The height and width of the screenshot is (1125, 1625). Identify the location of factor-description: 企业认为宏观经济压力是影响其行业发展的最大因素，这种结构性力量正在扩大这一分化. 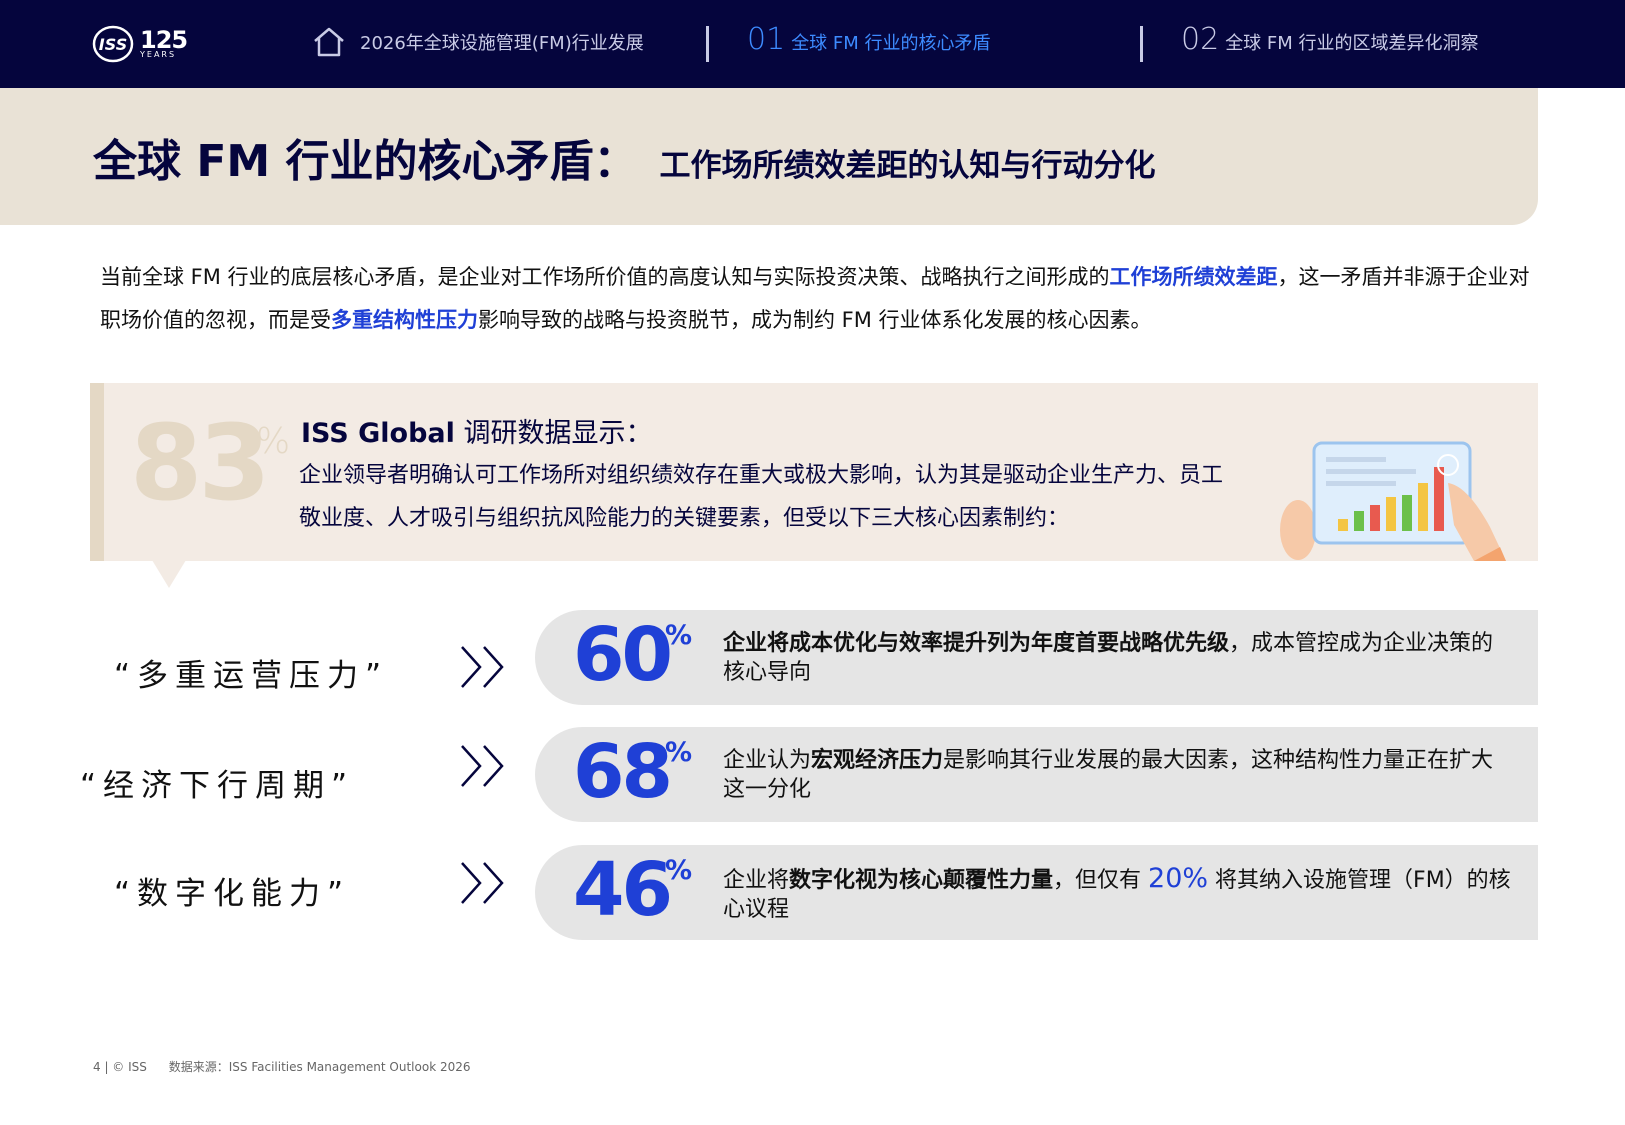
(1118, 775).